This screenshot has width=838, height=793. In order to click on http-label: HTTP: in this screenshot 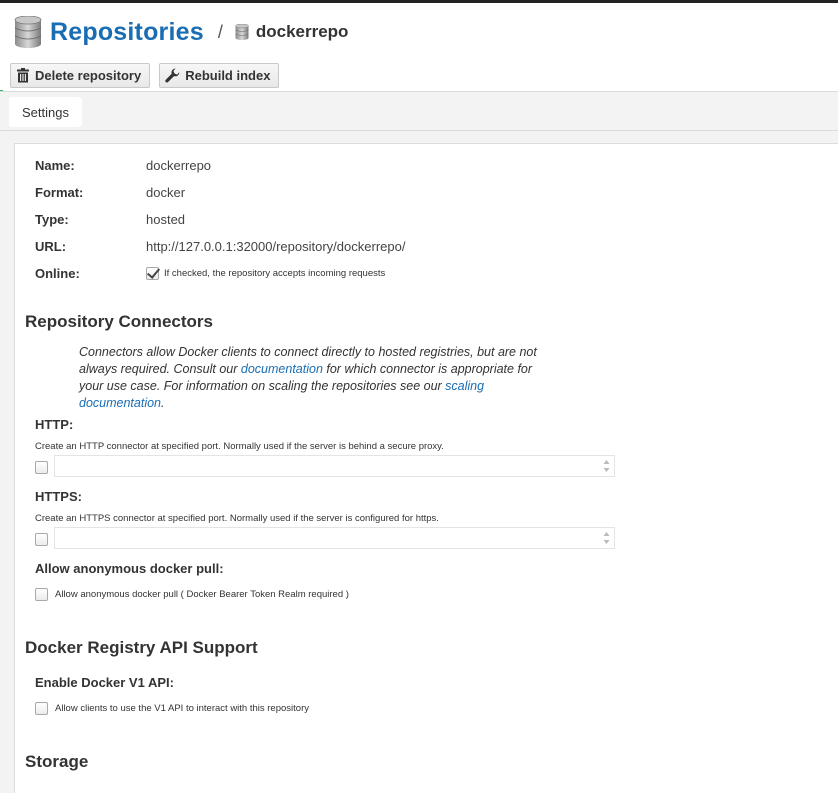, I will do `click(54, 424)`.